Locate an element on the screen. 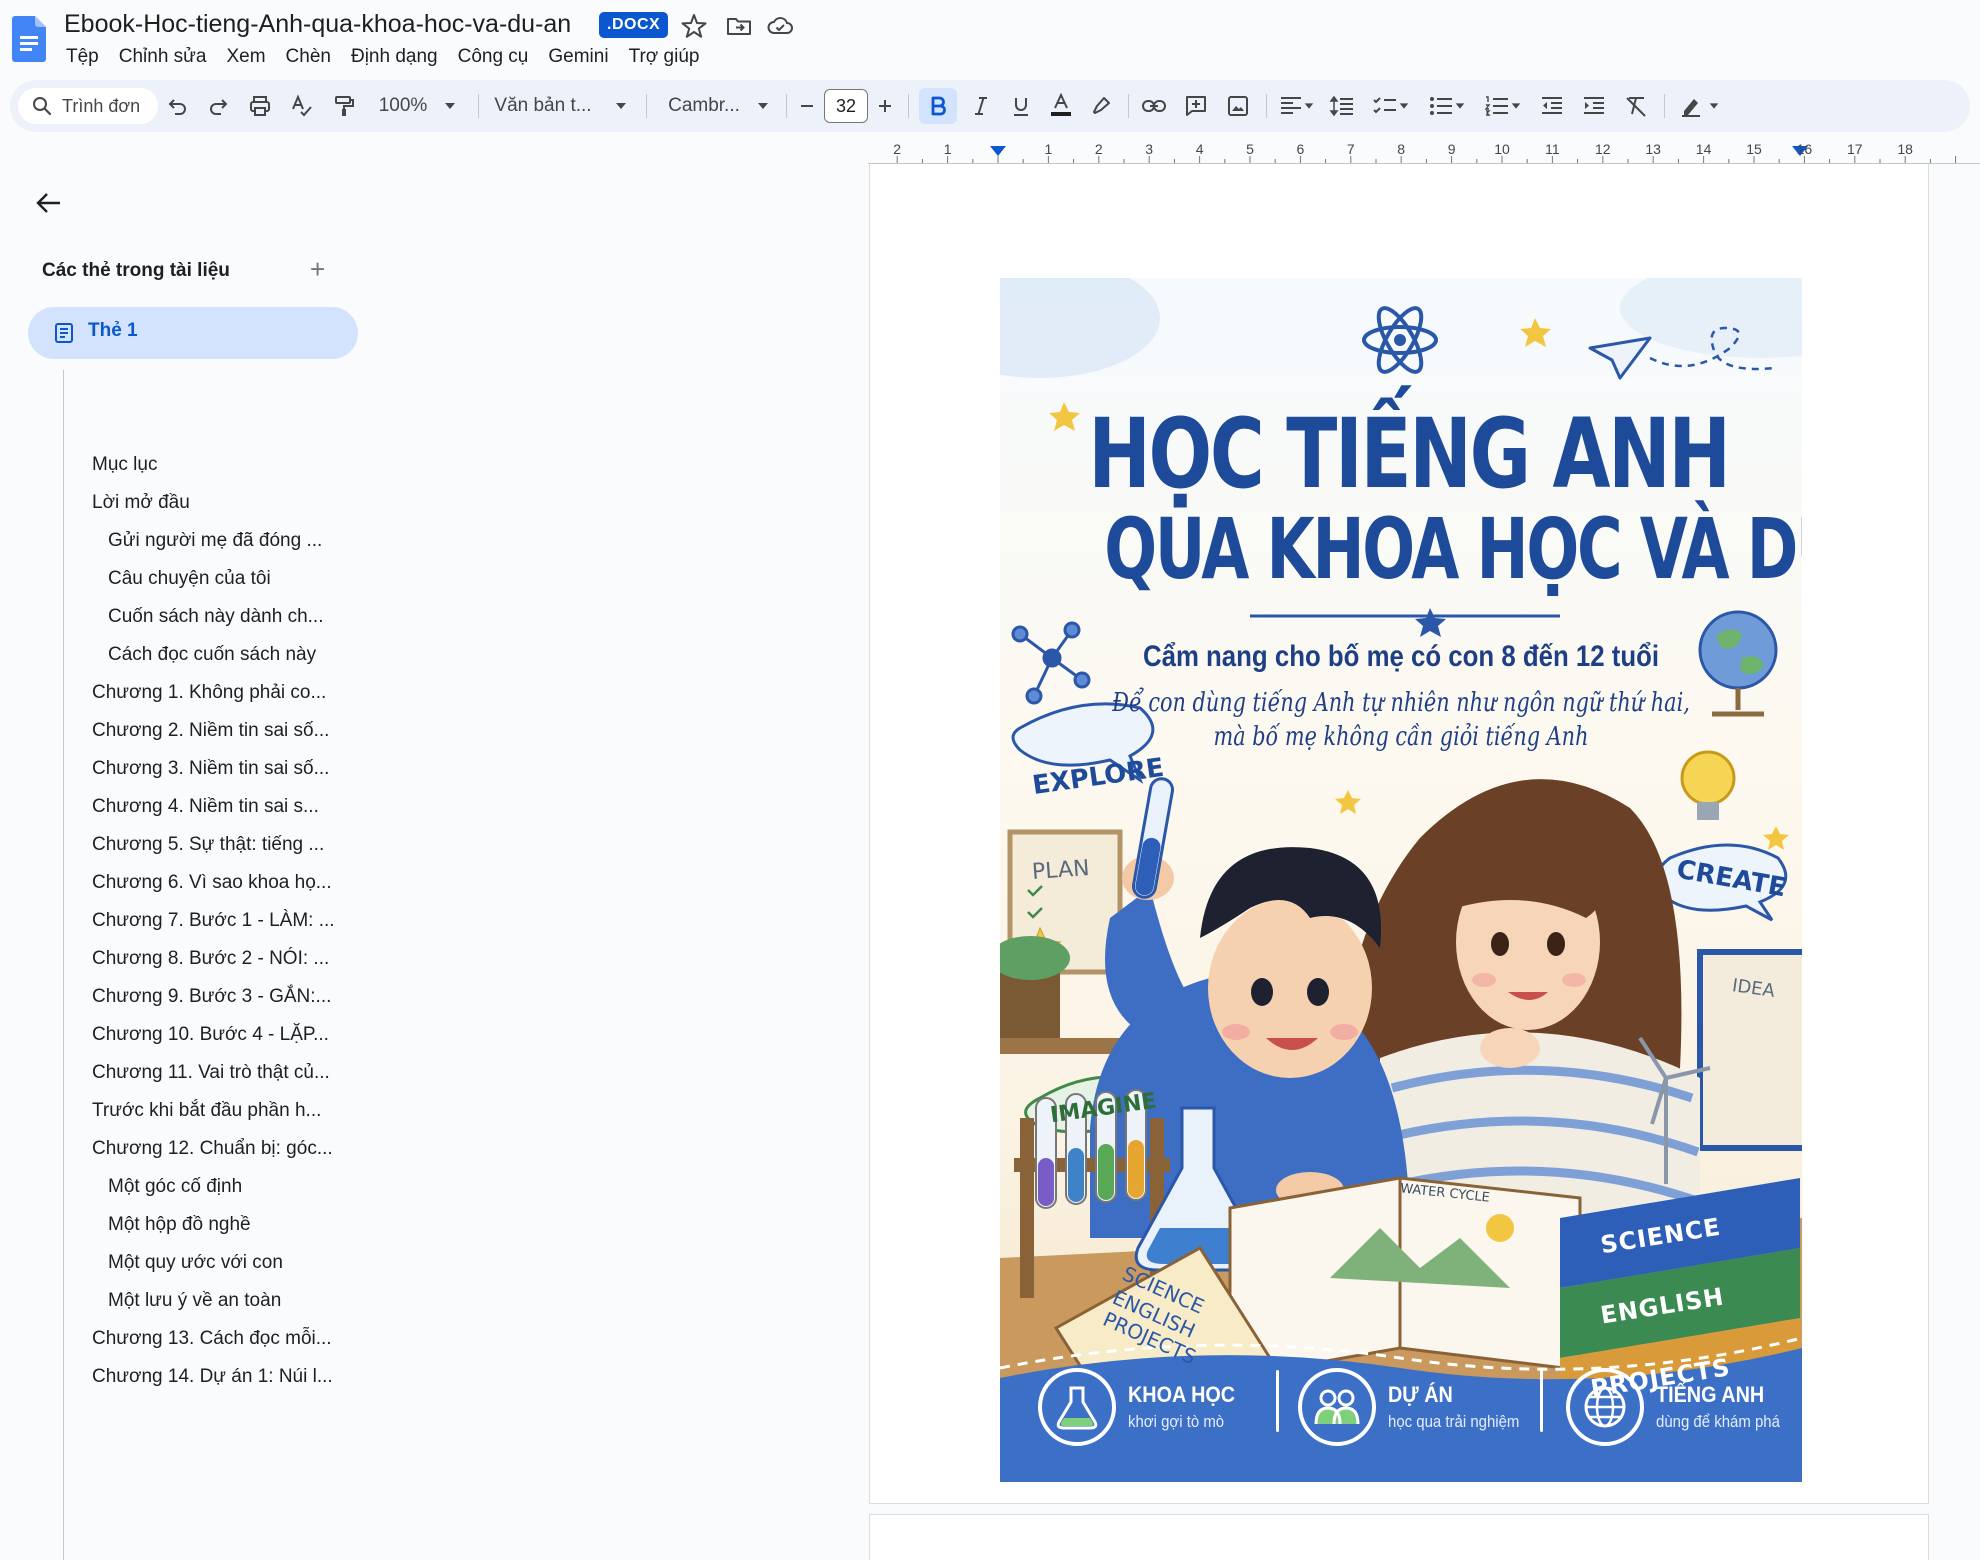 This screenshot has height=1560, width=1980. add-tab-button: + is located at coordinates (317, 269).